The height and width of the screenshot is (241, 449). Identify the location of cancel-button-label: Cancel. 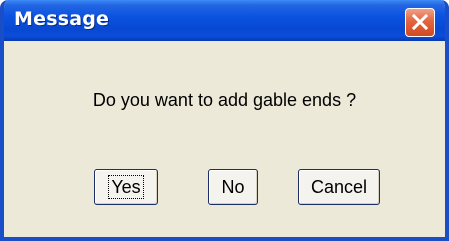
(339, 187).